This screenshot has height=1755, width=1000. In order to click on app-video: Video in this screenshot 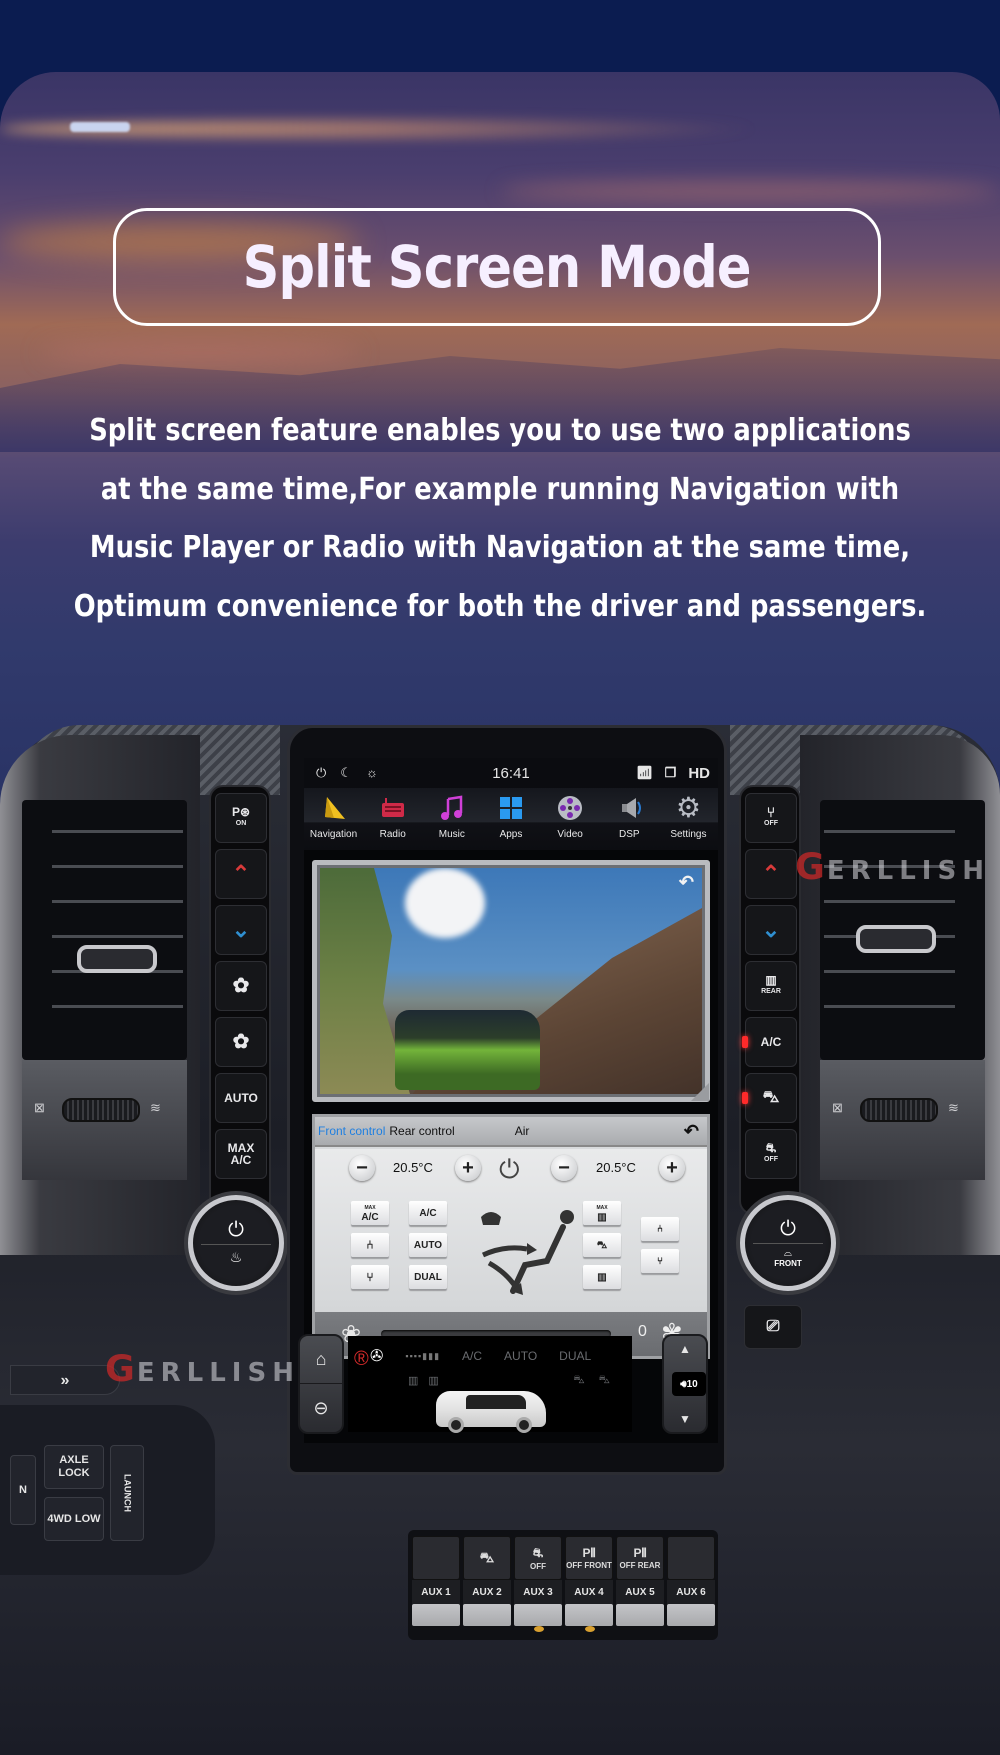, I will do `click(570, 819)`.